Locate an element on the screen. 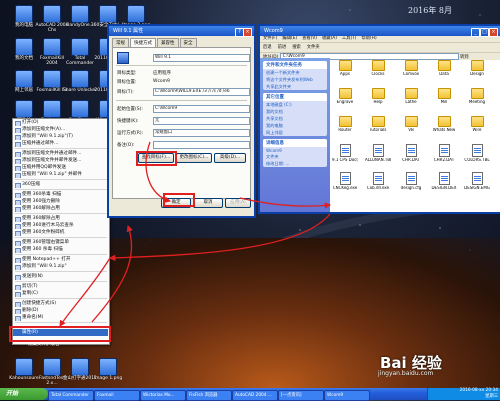  system-tray: 2016-08-xx 20:34 星期三 is located at coordinates (463, 394).